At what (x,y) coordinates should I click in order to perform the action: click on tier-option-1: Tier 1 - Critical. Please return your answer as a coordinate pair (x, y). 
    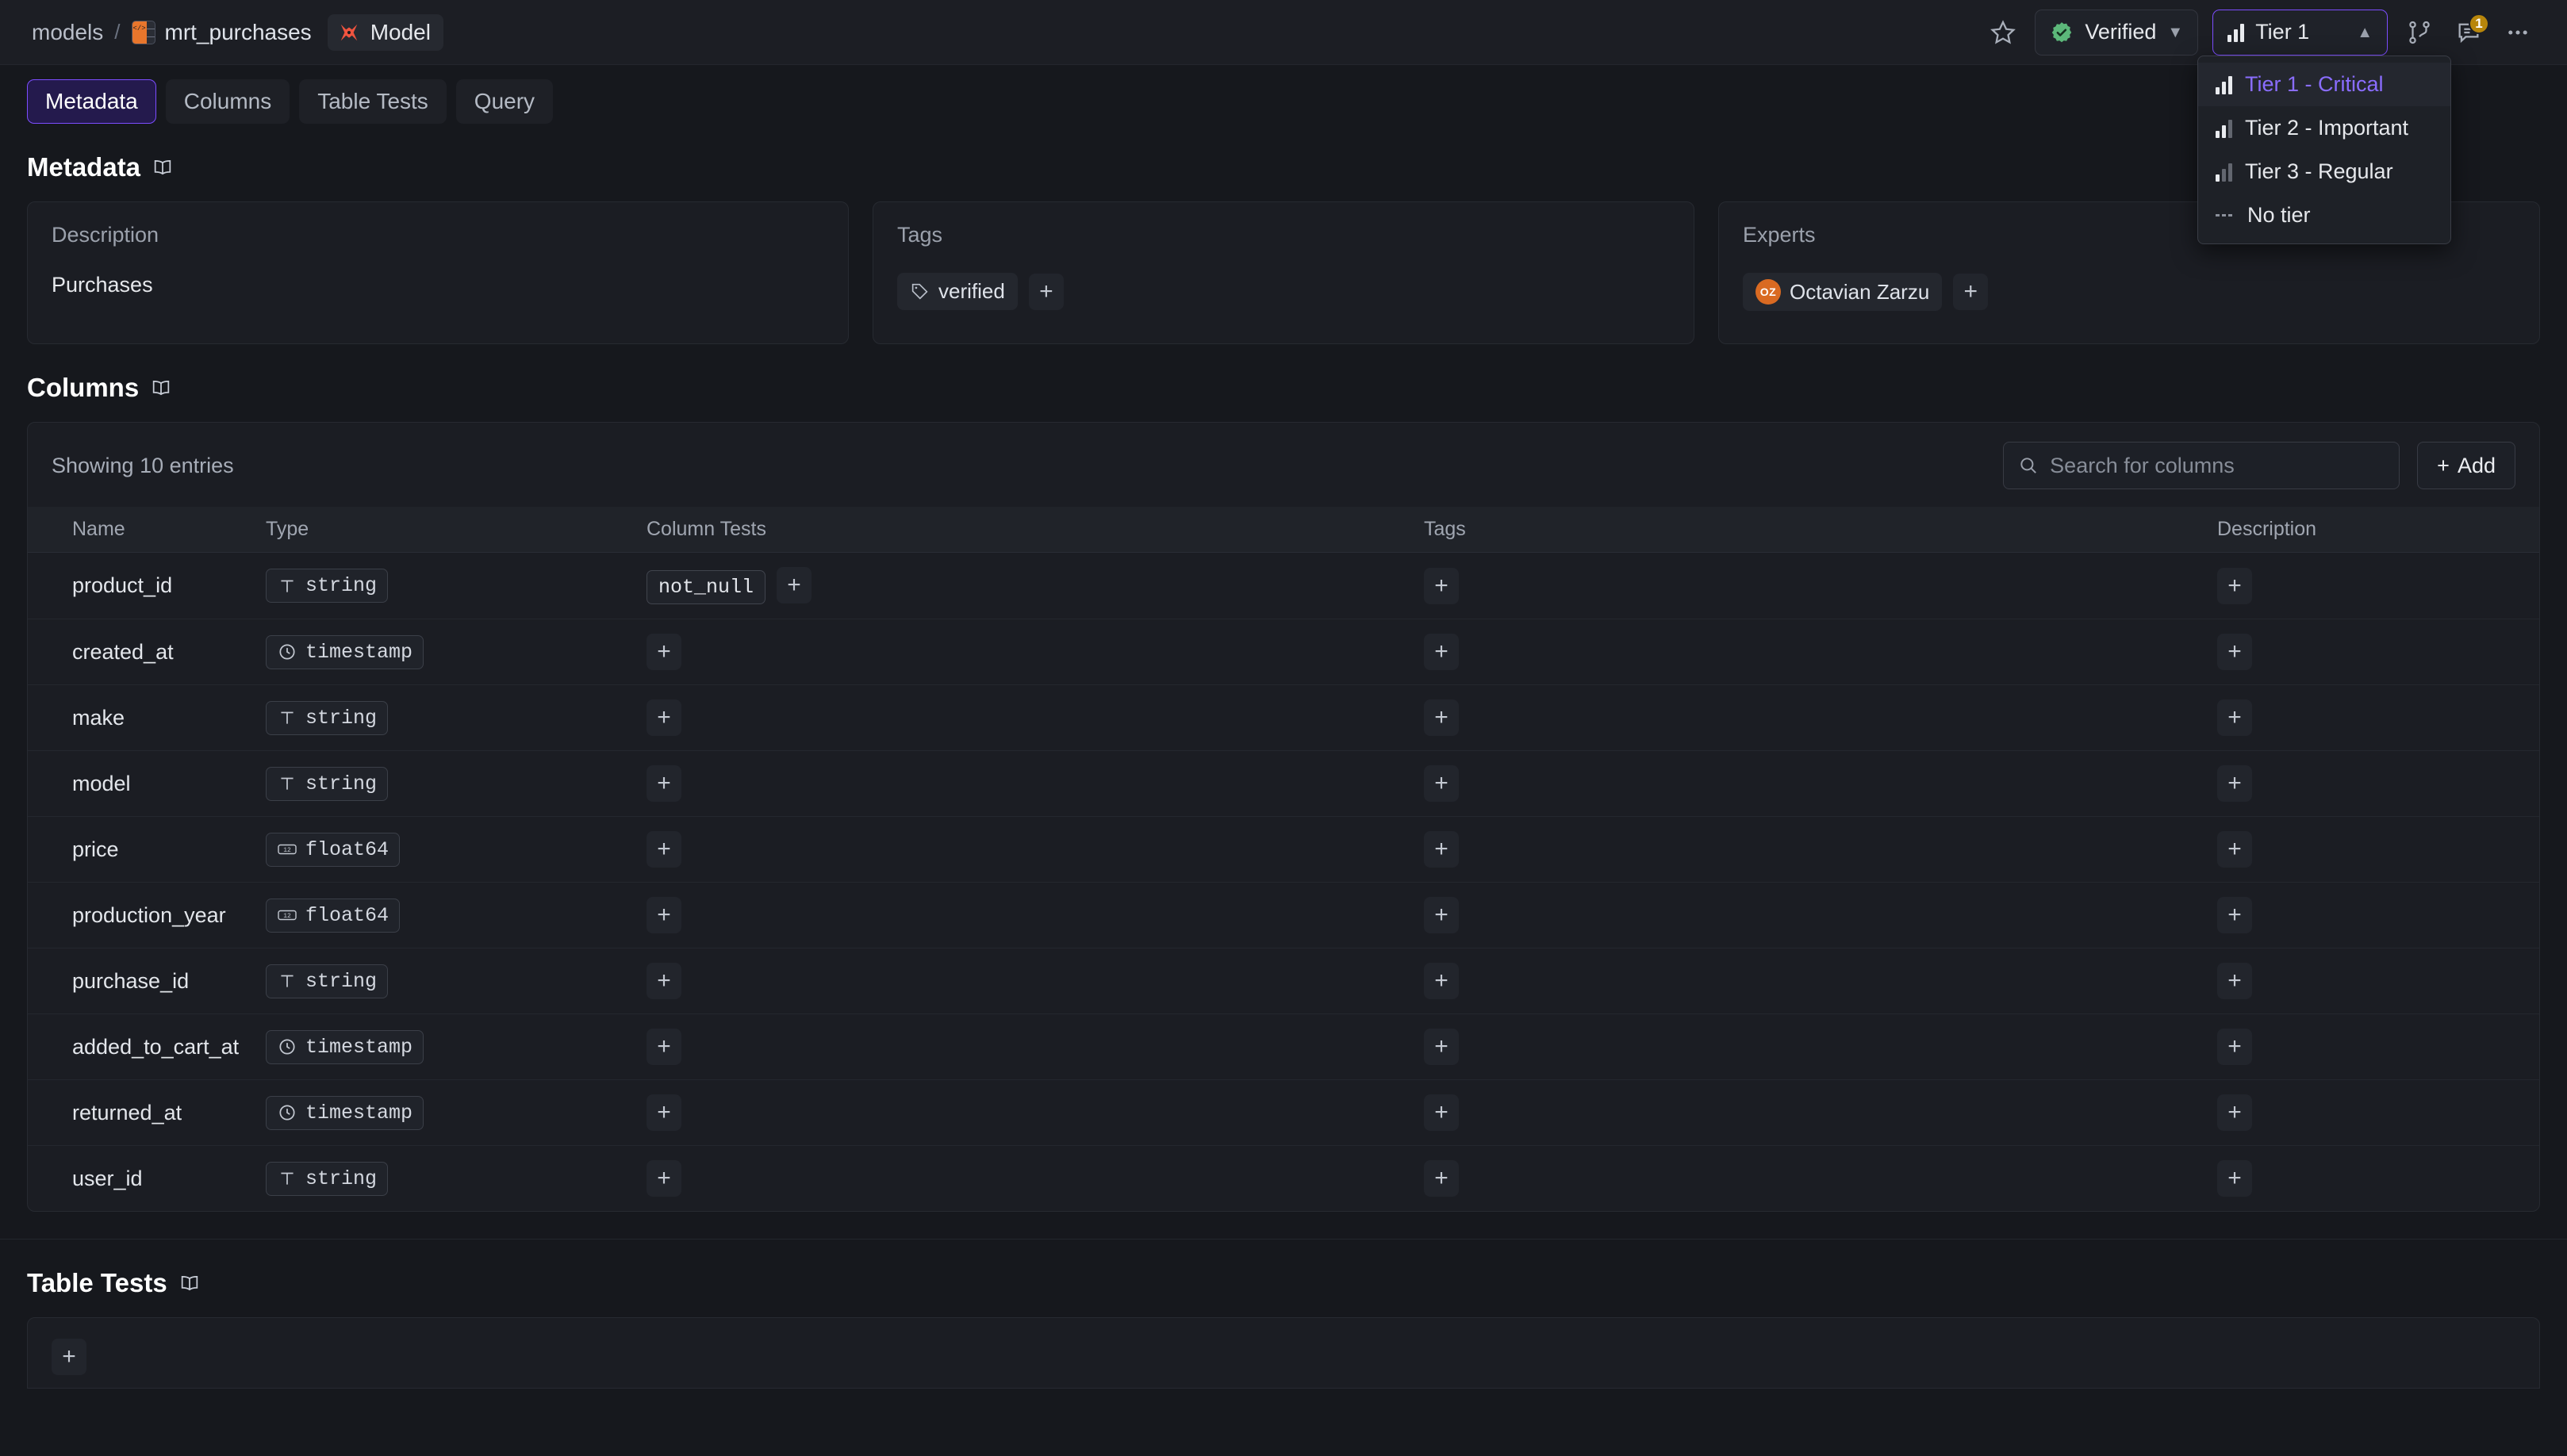
    Looking at the image, I should click on (2324, 84).